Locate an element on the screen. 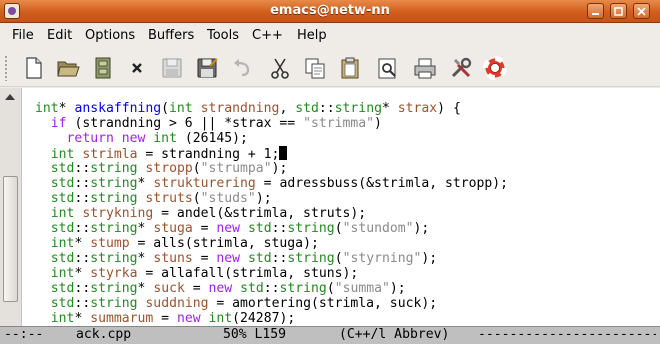  code-token: stuga is located at coordinates (173, 228).